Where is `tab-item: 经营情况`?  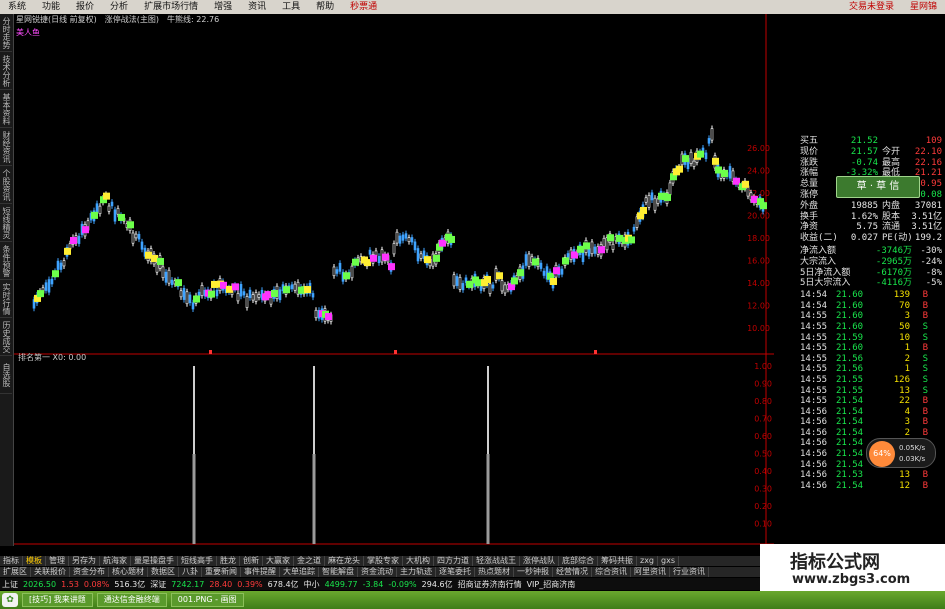 tab-item: 经营情况 is located at coordinates (572, 572).